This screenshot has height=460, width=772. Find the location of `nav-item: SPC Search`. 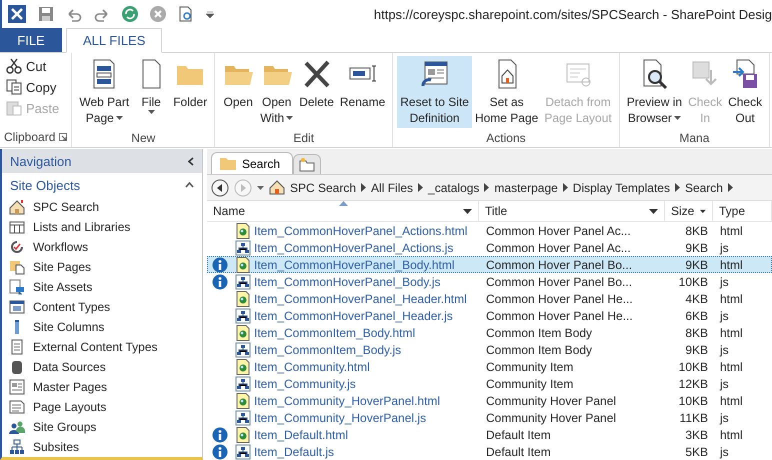

nav-item: SPC Search is located at coordinates (102, 207).